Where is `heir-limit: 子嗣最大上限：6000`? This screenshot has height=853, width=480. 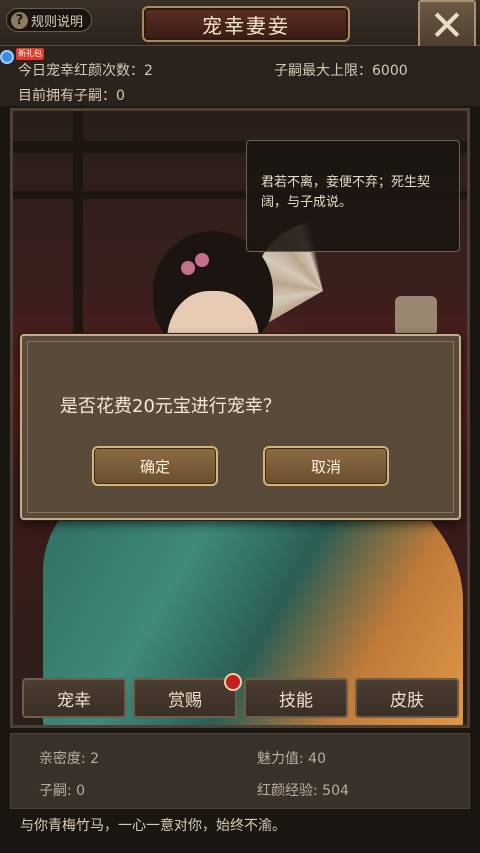
heir-limit: 子嗣最大上限：6000 is located at coordinates (341, 71).